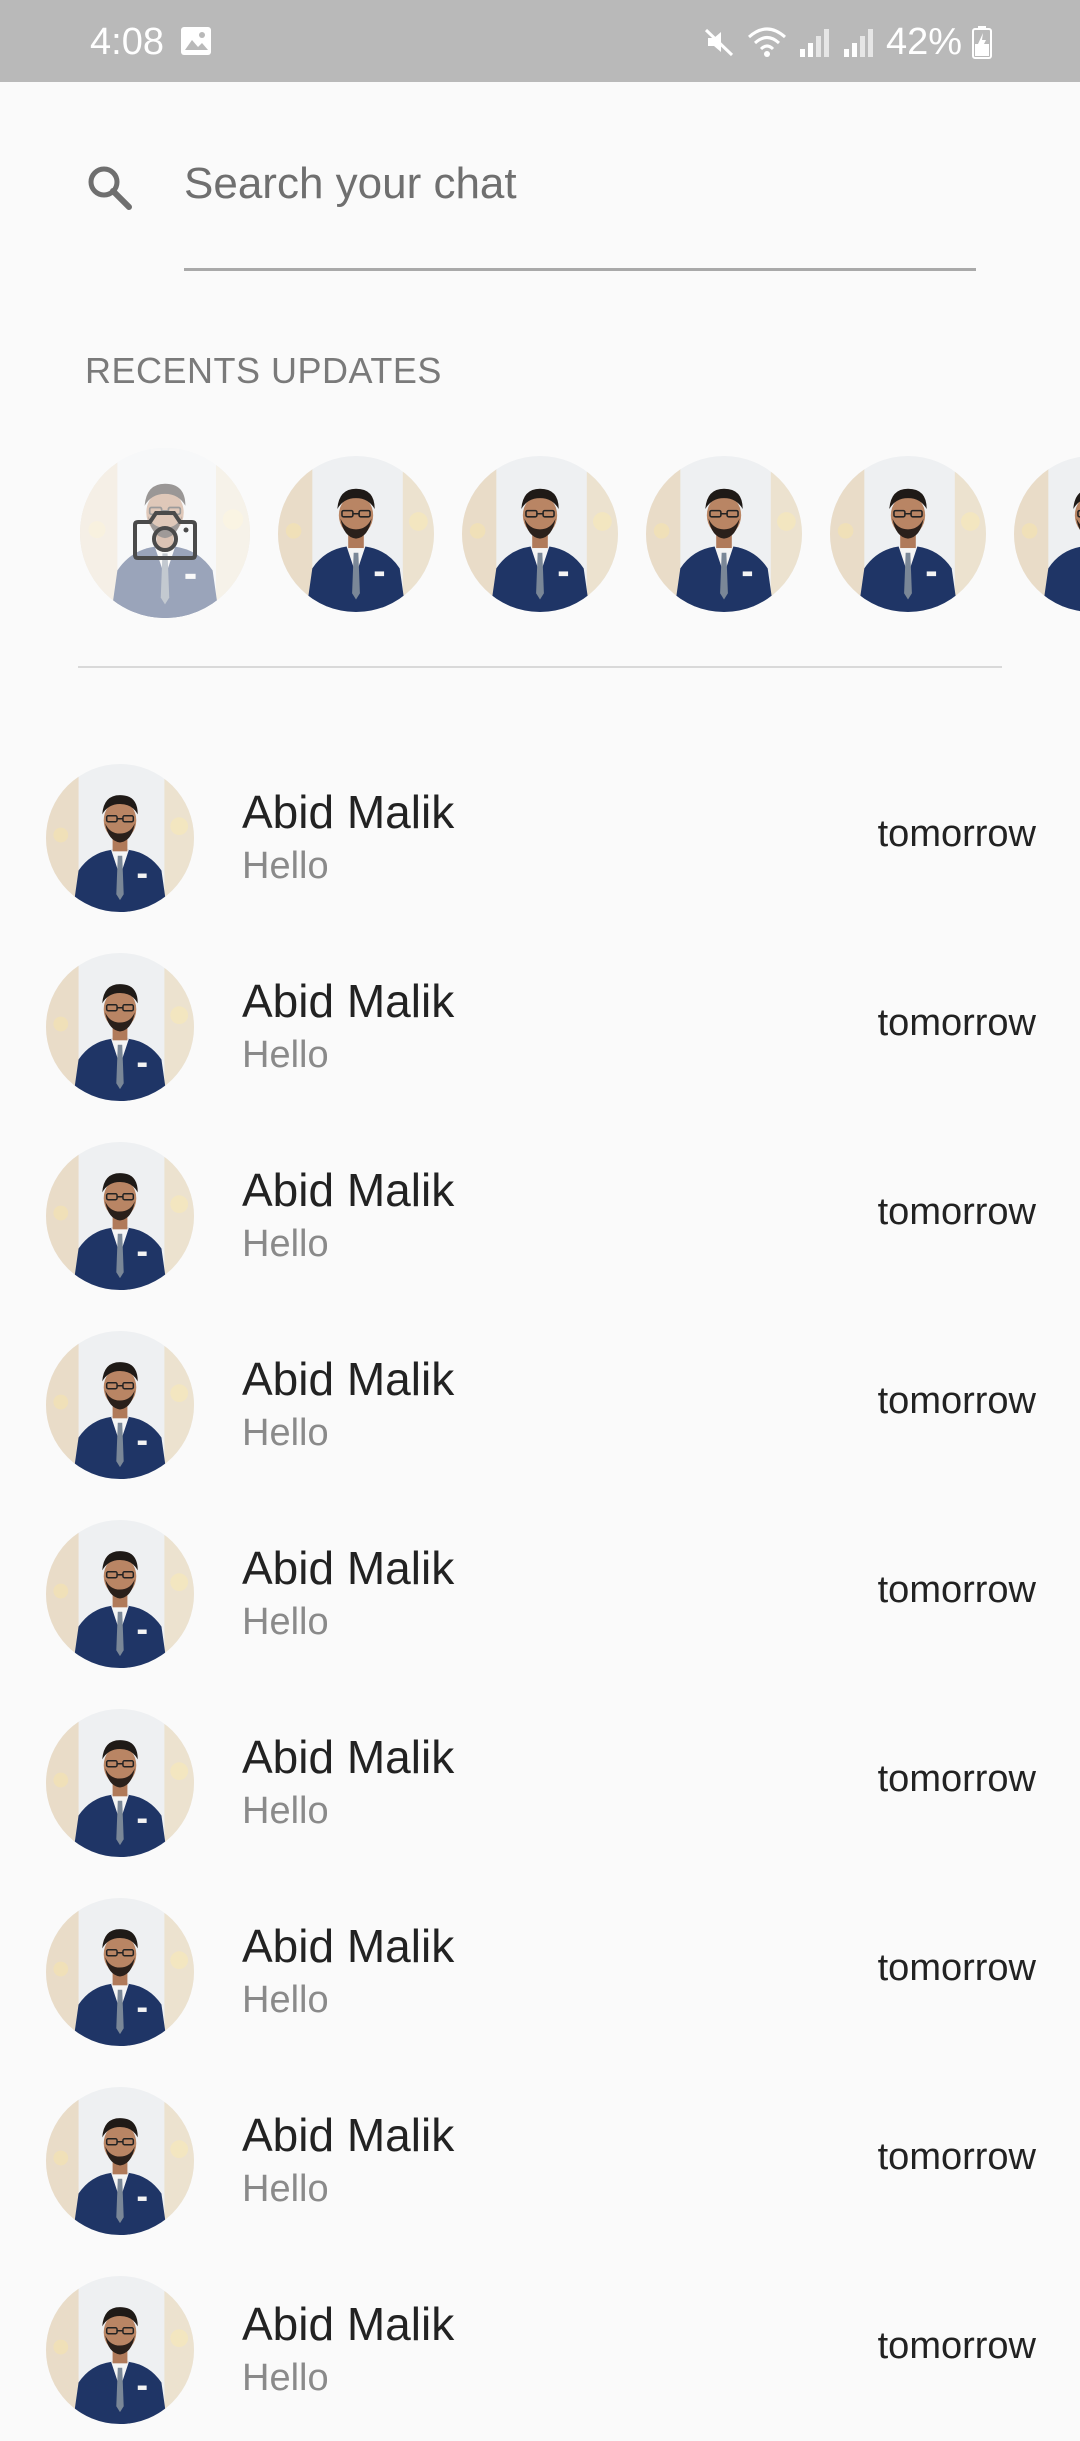 The width and height of the screenshot is (1080, 2441). I want to click on add-status-camera, so click(165, 533).